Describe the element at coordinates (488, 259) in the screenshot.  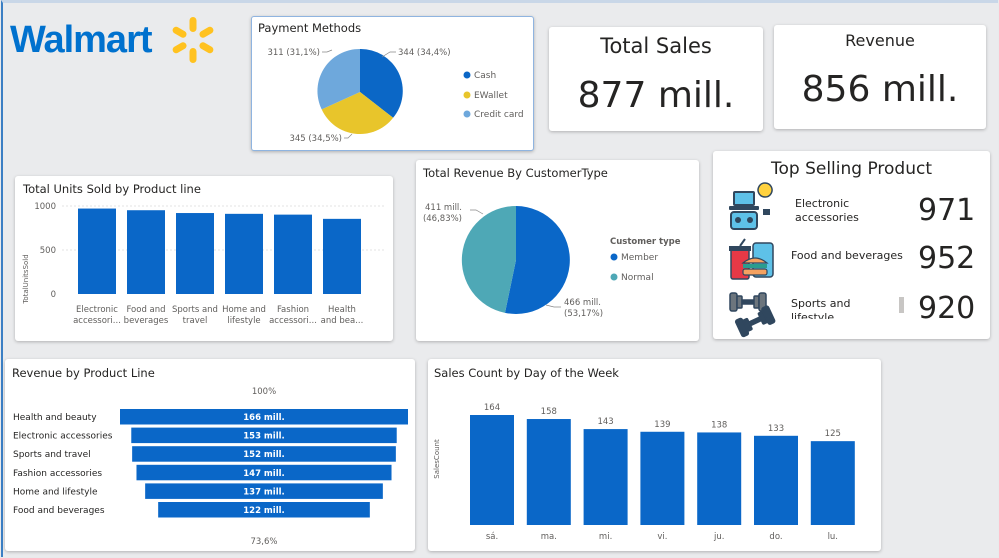
I see `pie-slice-normal` at that location.